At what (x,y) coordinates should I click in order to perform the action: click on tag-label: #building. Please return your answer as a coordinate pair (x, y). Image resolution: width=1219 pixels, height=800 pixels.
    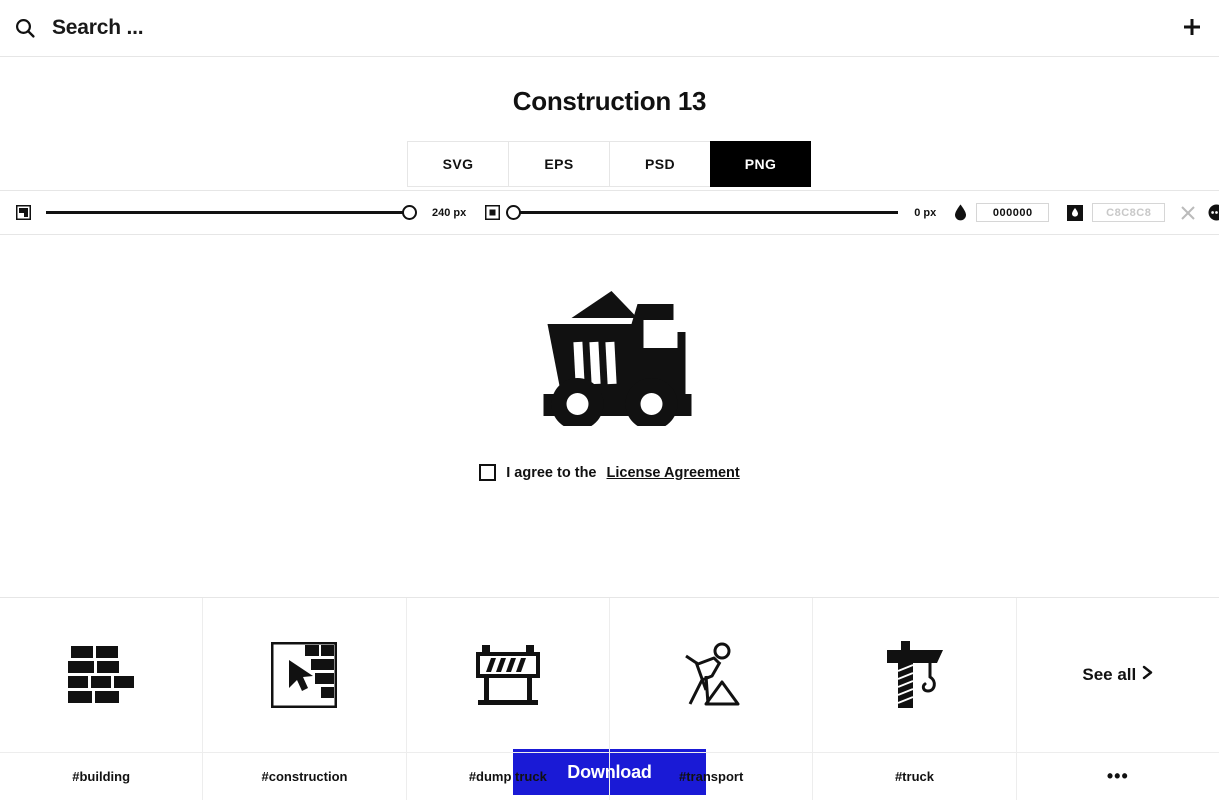
    Looking at the image, I should click on (101, 776).